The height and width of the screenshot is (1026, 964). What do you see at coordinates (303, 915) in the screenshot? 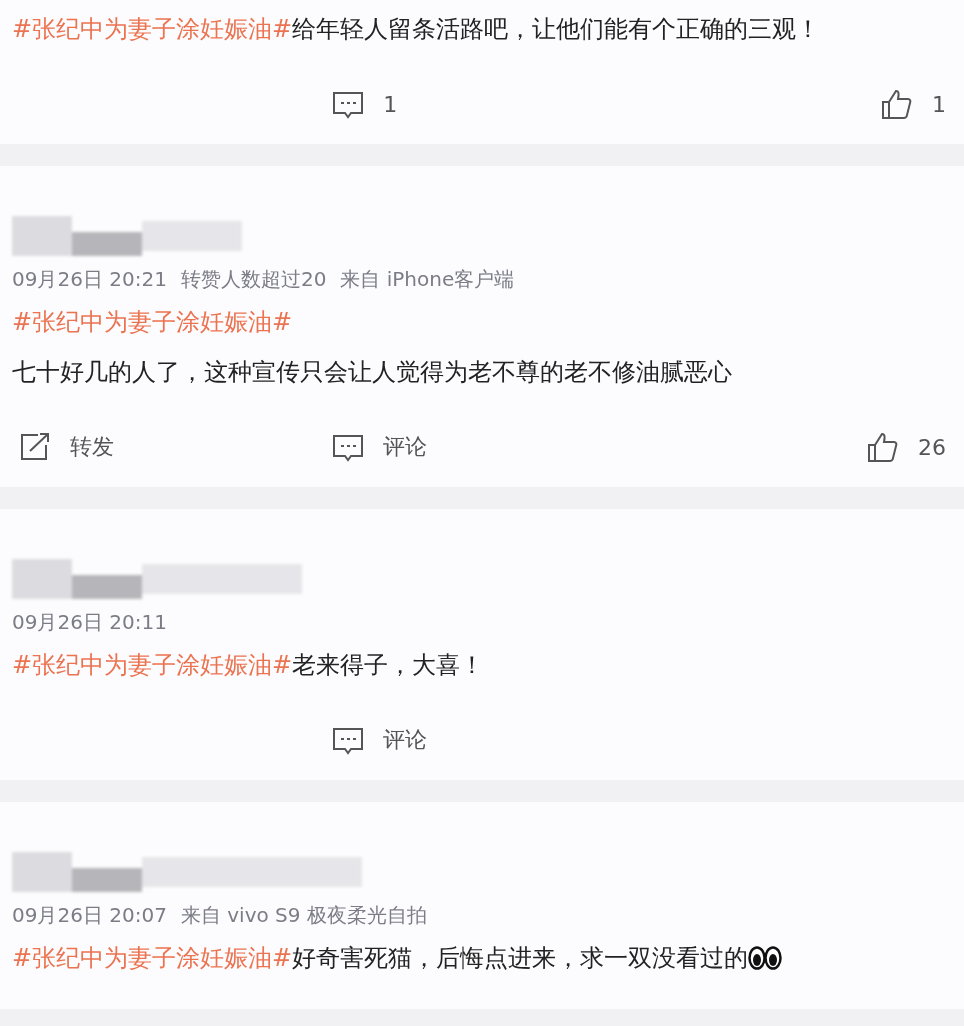
I see `comment-meta: 来自 vivo S9 极夜柔光自拍` at bounding box center [303, 915].